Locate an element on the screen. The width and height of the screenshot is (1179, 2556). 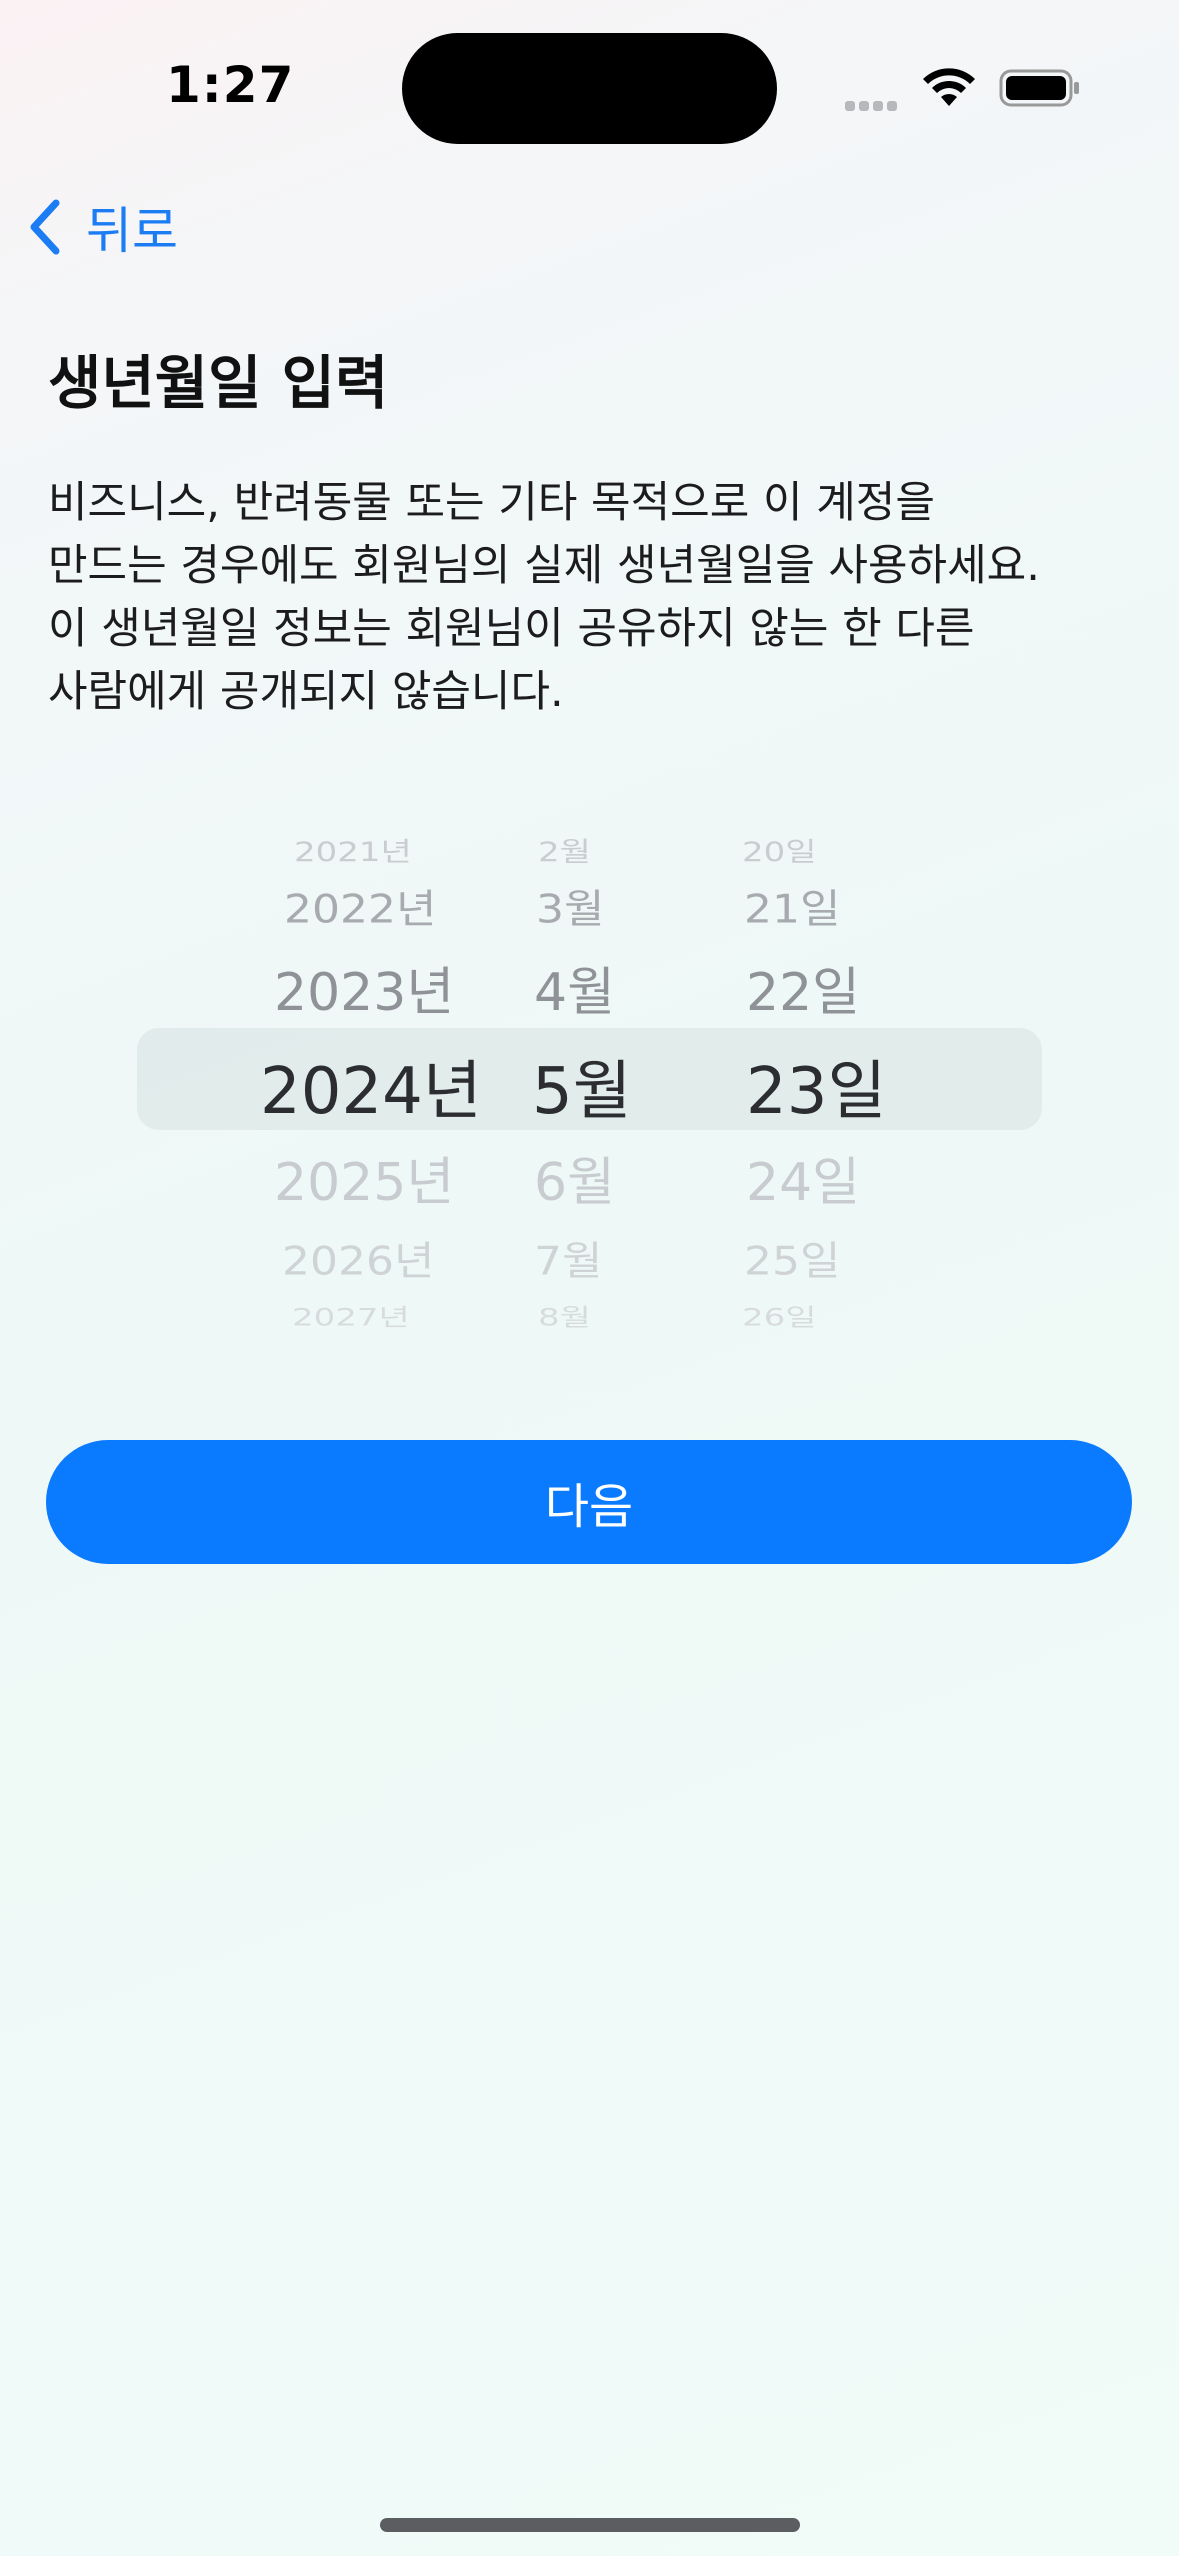
next-button-label: 다음 is located at coordinates (589, 1507).